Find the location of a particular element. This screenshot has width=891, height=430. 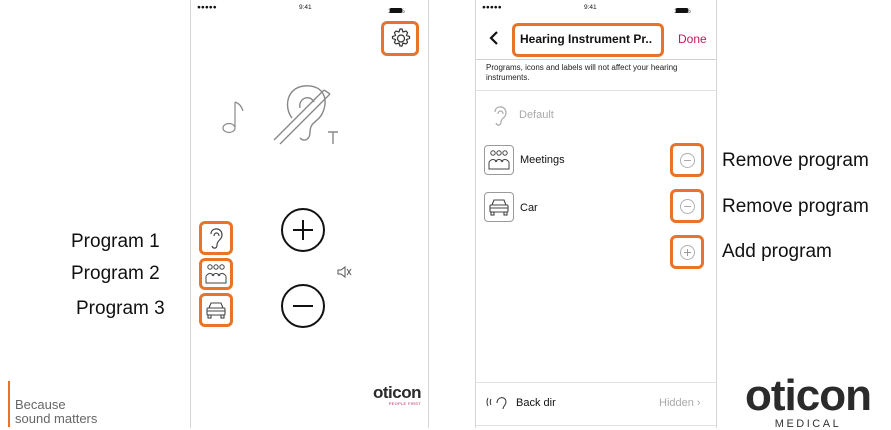

back-dir-value: Hidden › is located at coordinates (680, 403).